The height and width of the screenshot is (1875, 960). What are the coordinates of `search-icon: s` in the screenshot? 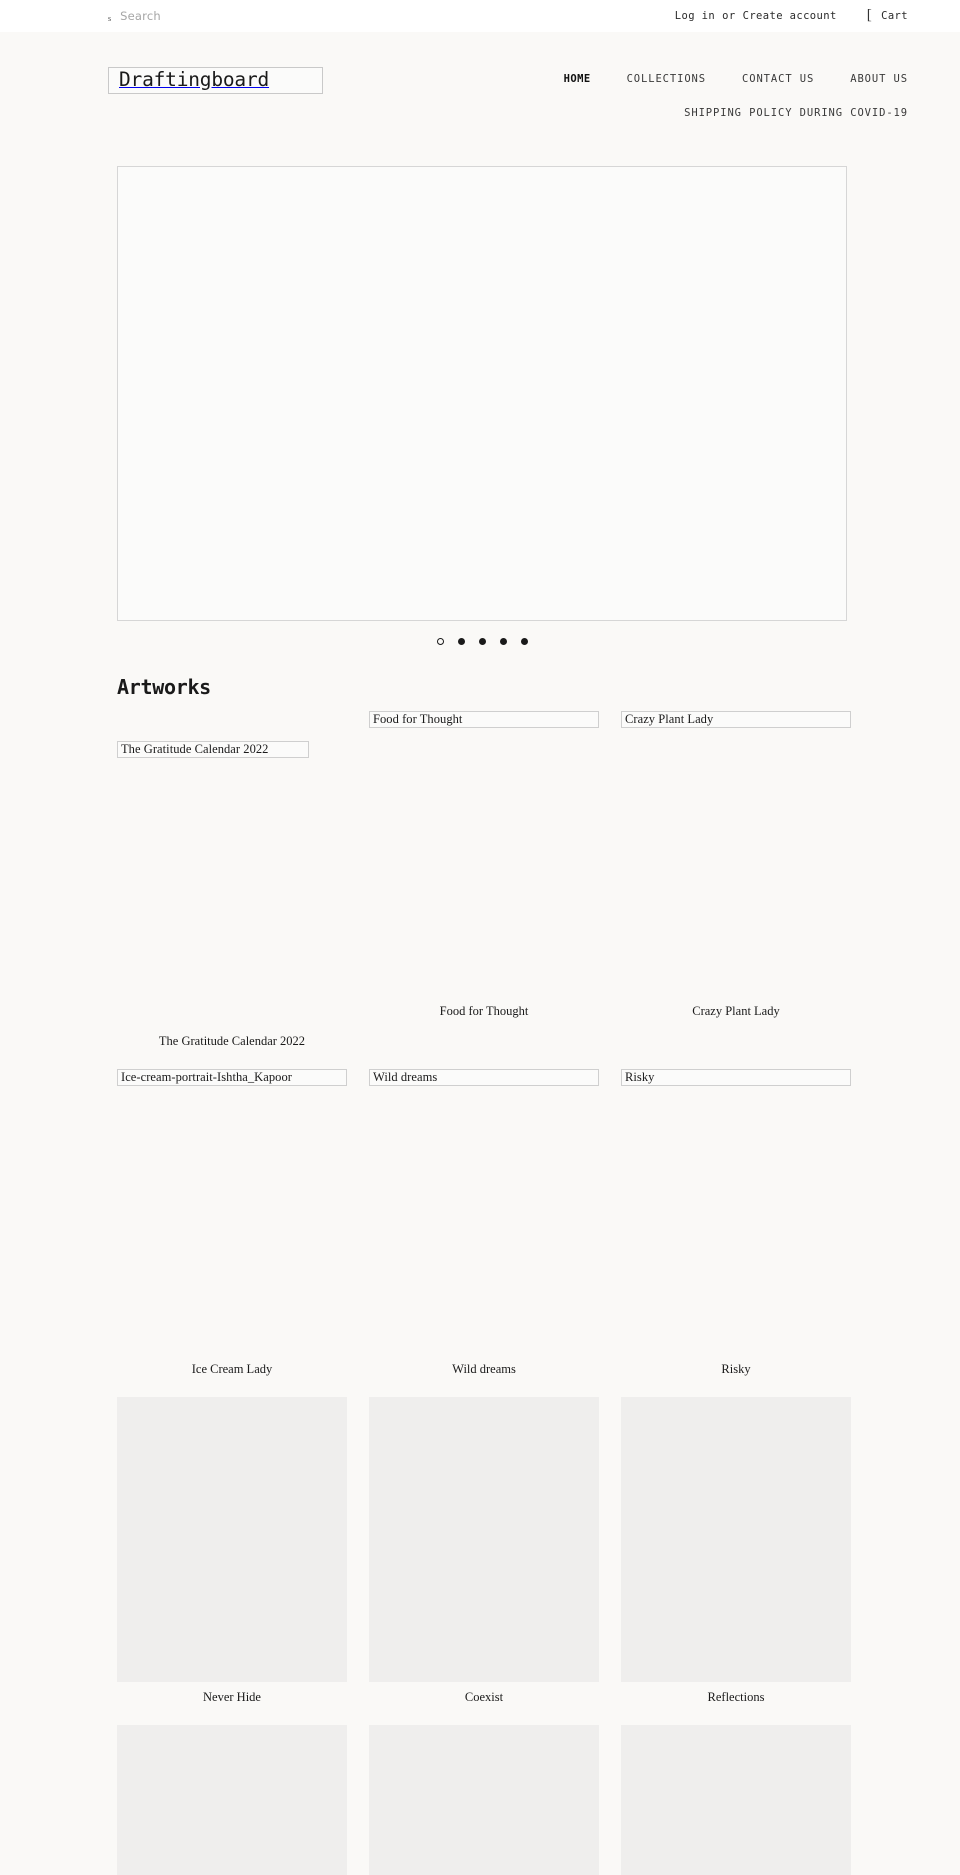 It's located at (109, 19).